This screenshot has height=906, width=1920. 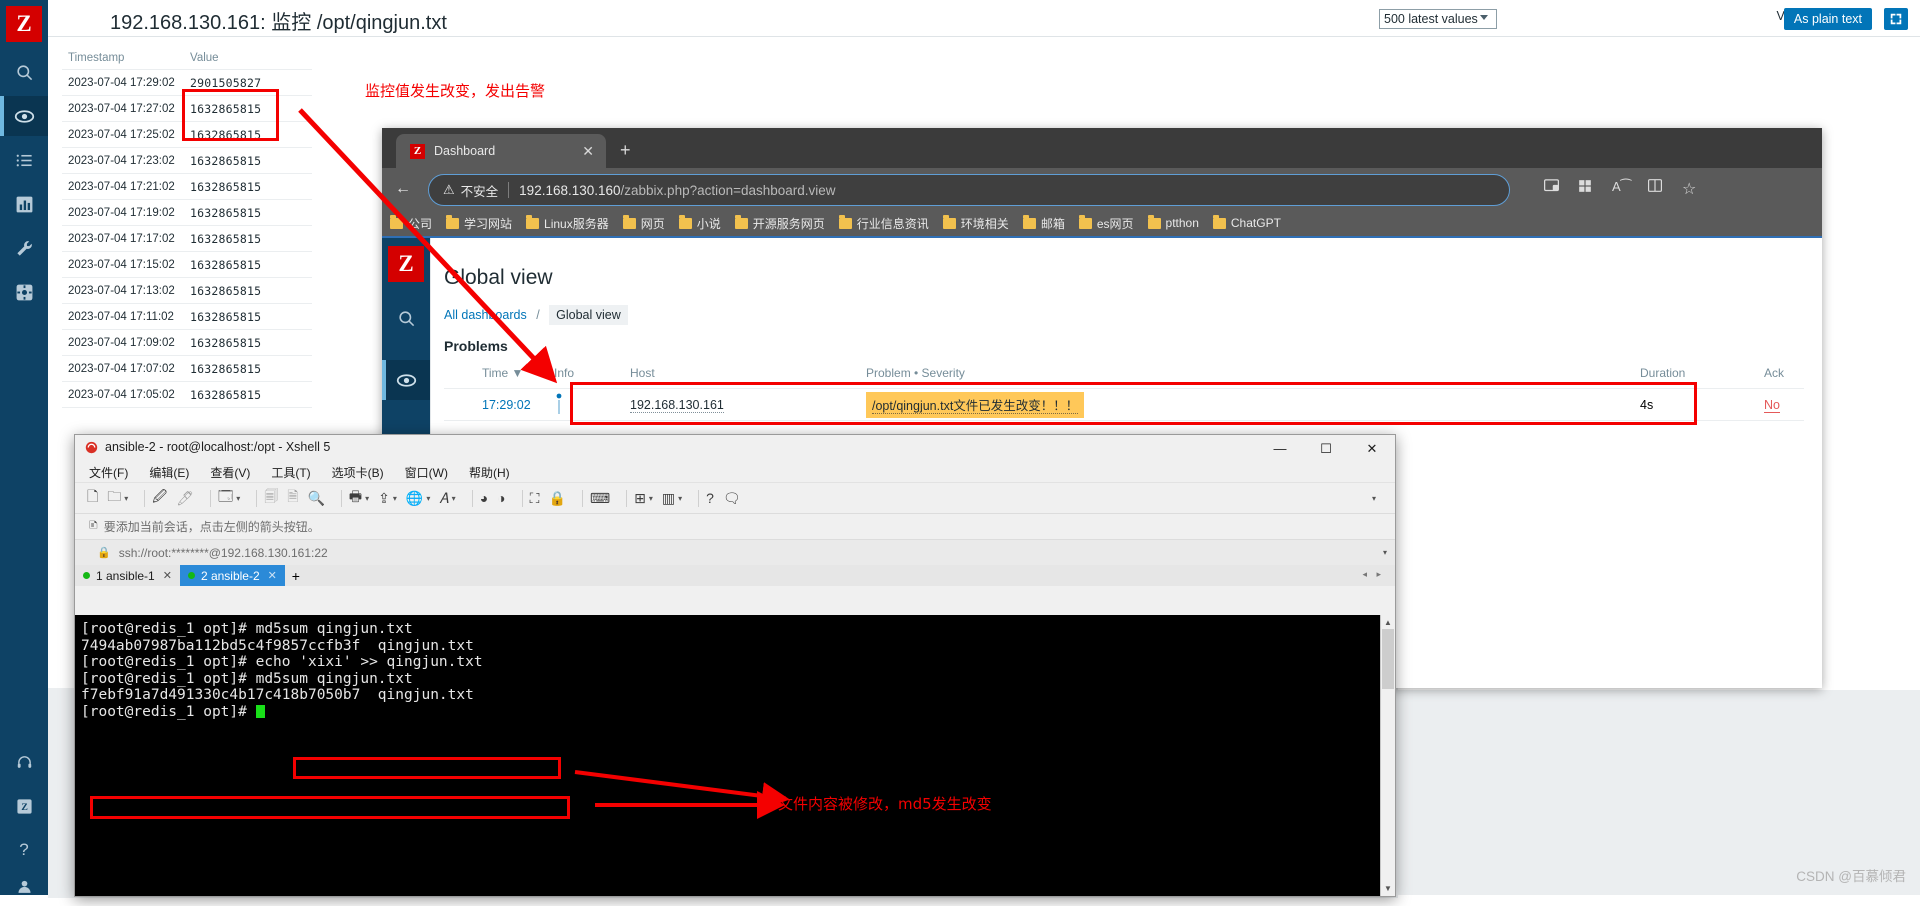 What do you see at coordinates (406, 318) in the screenshot?
I see `dashboard-search-icon` at bounding box center [406, 318].